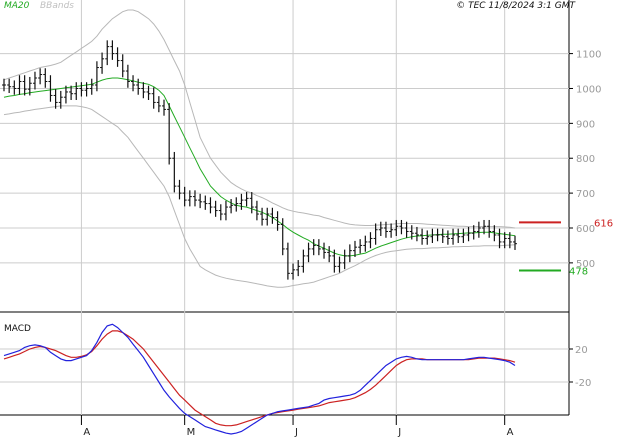  I want to click on macd-title: MACD, so click(17, 329).